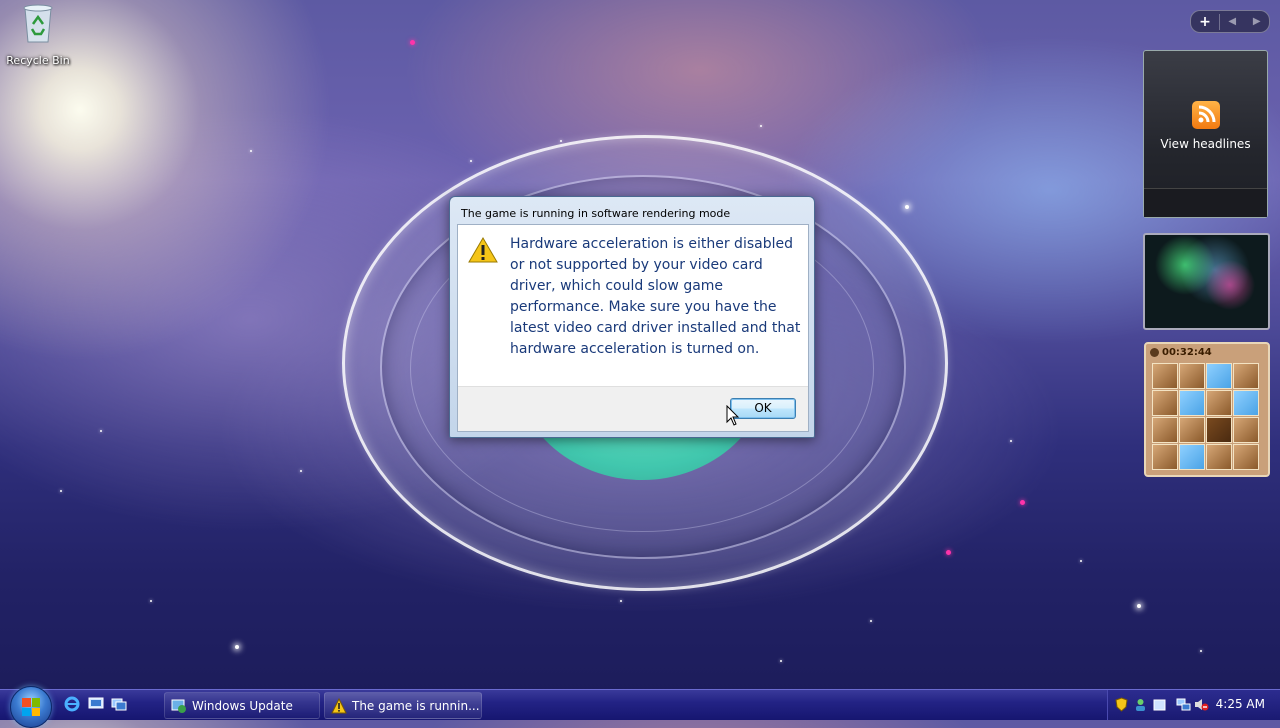  Describe the element at coordinates (1140, 704) in the screenshot. I see `network-users-icon` at that location.